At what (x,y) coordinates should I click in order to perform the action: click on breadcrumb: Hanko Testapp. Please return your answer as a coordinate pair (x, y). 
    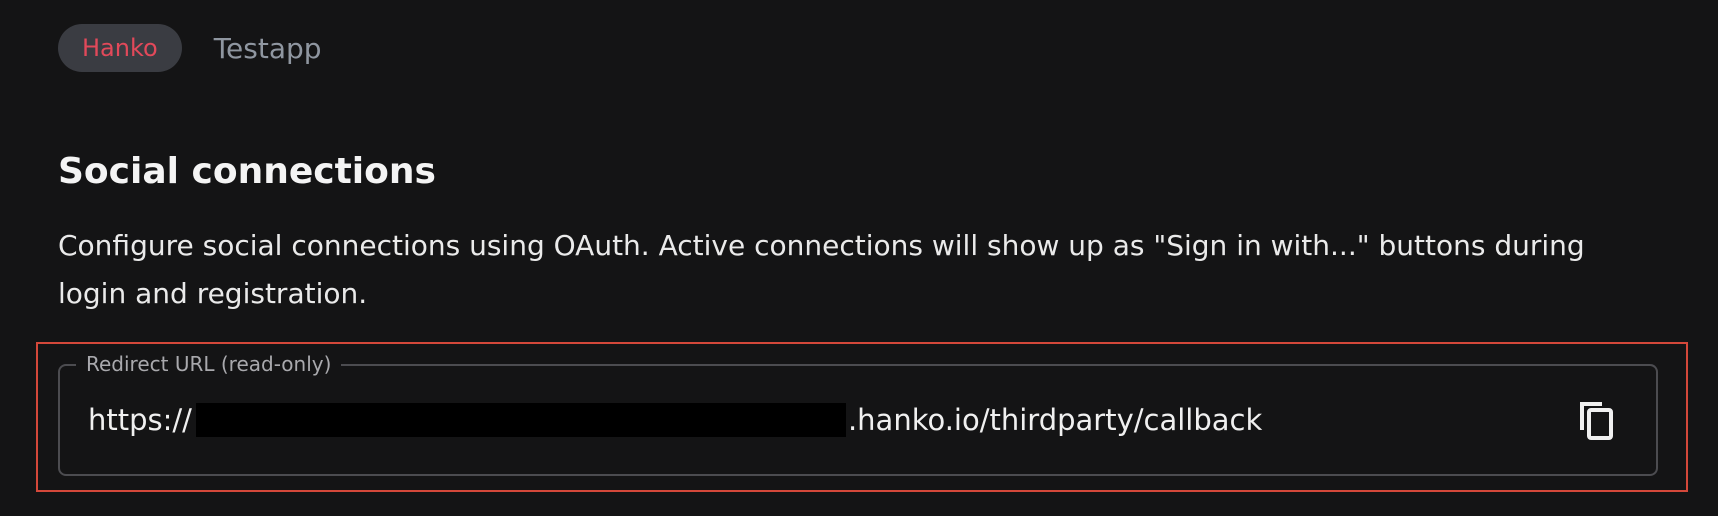
    Looking at the image, I should click on (190, 48).